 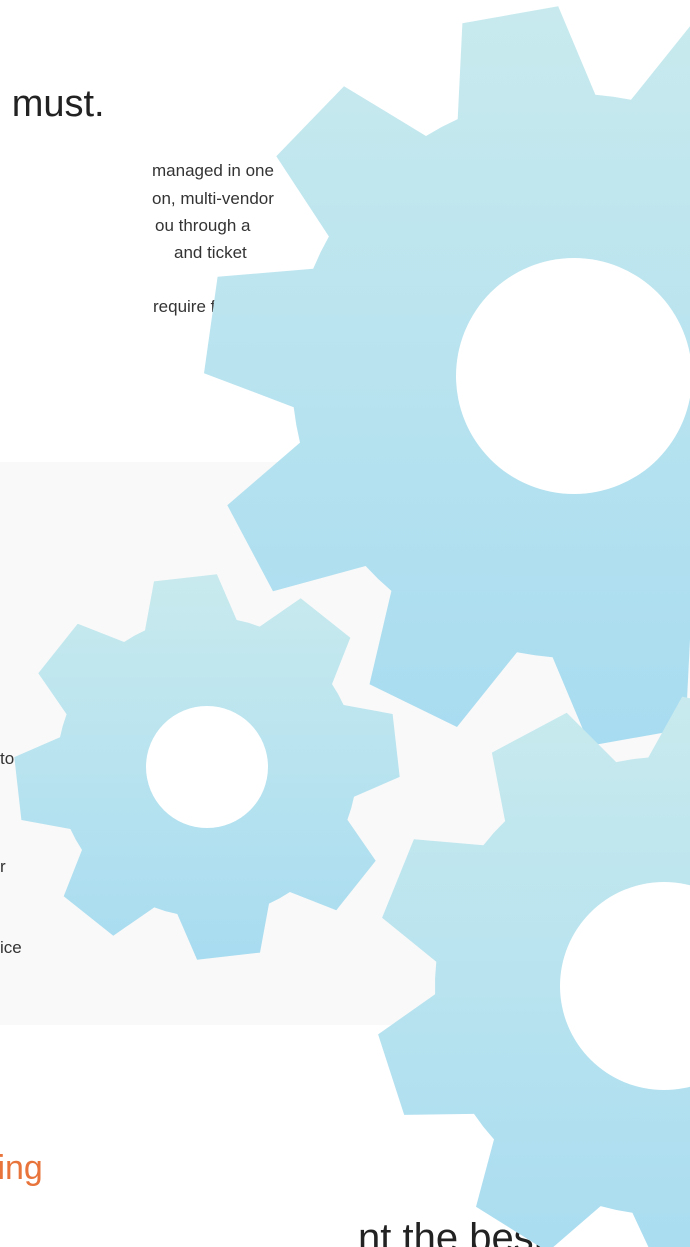 I want to click on intro-line-1: managed in one, so click(x=213, y=170).